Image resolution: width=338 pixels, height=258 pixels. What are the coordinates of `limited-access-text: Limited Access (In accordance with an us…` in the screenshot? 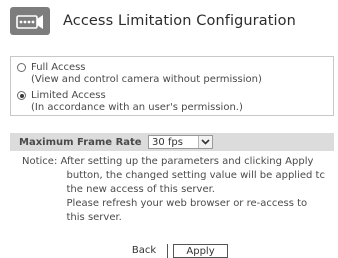 It's located at (137, 102).